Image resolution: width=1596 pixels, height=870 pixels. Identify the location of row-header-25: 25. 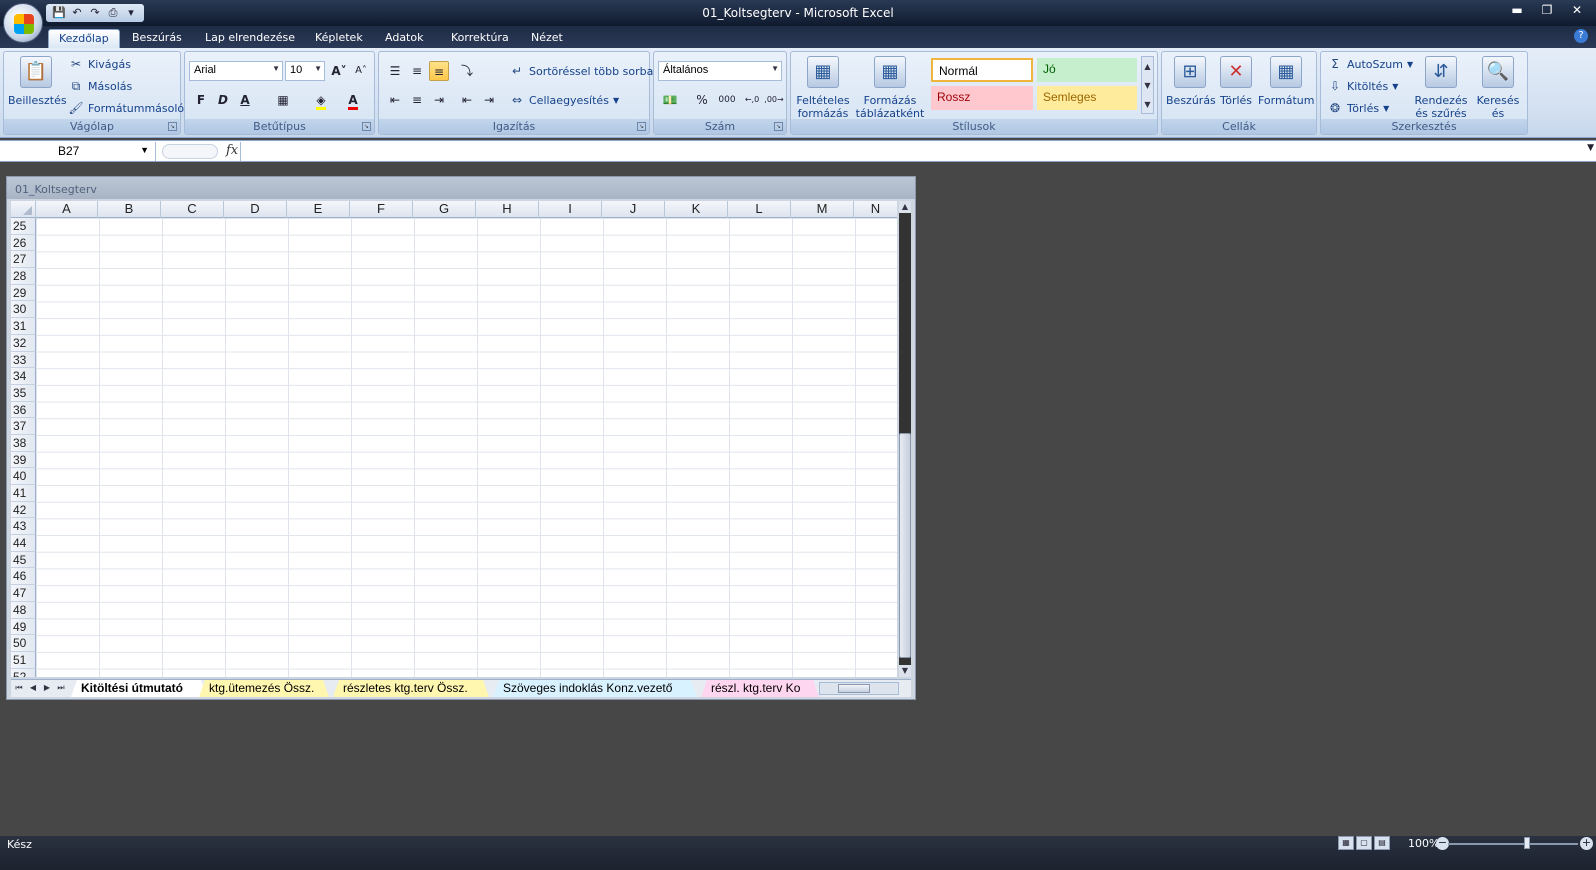
(23, 226).